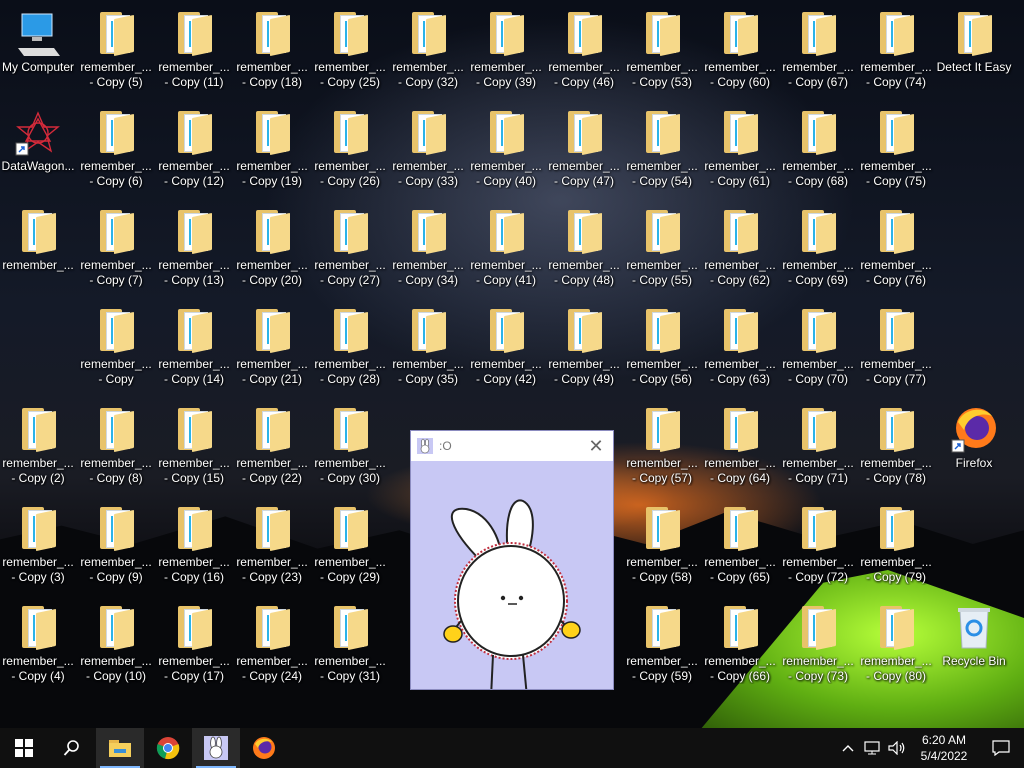 The image size is (1024, 768). Describe the element at coordinates (662, 48) in the screenshot. I see `desktop-icon: remember_... - Copy (53)` at that location.